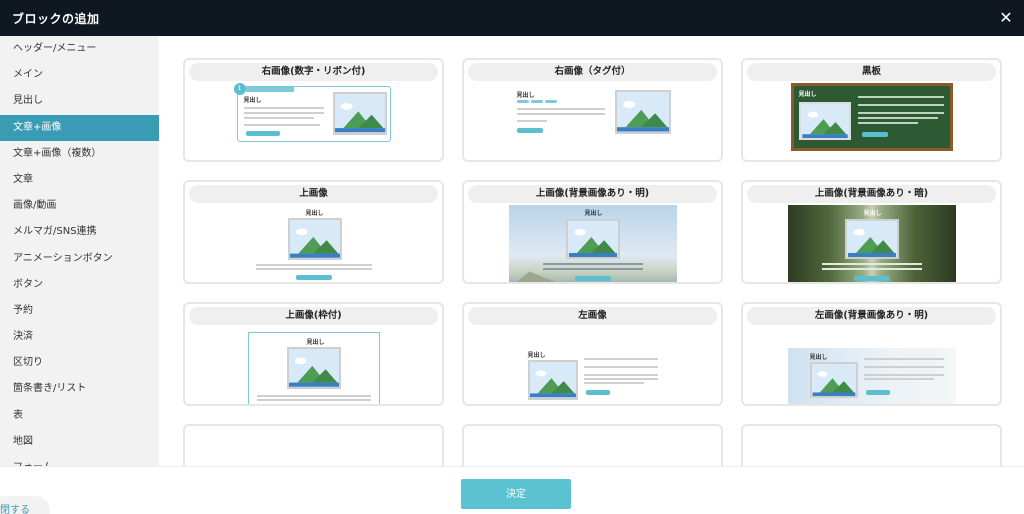 Image resolution: width=1024 pixels, height=514 pixels. Describe the element at coordinates (79, 460) in the screenshot. I see `sidebar-item-form: フォーム` at that location.